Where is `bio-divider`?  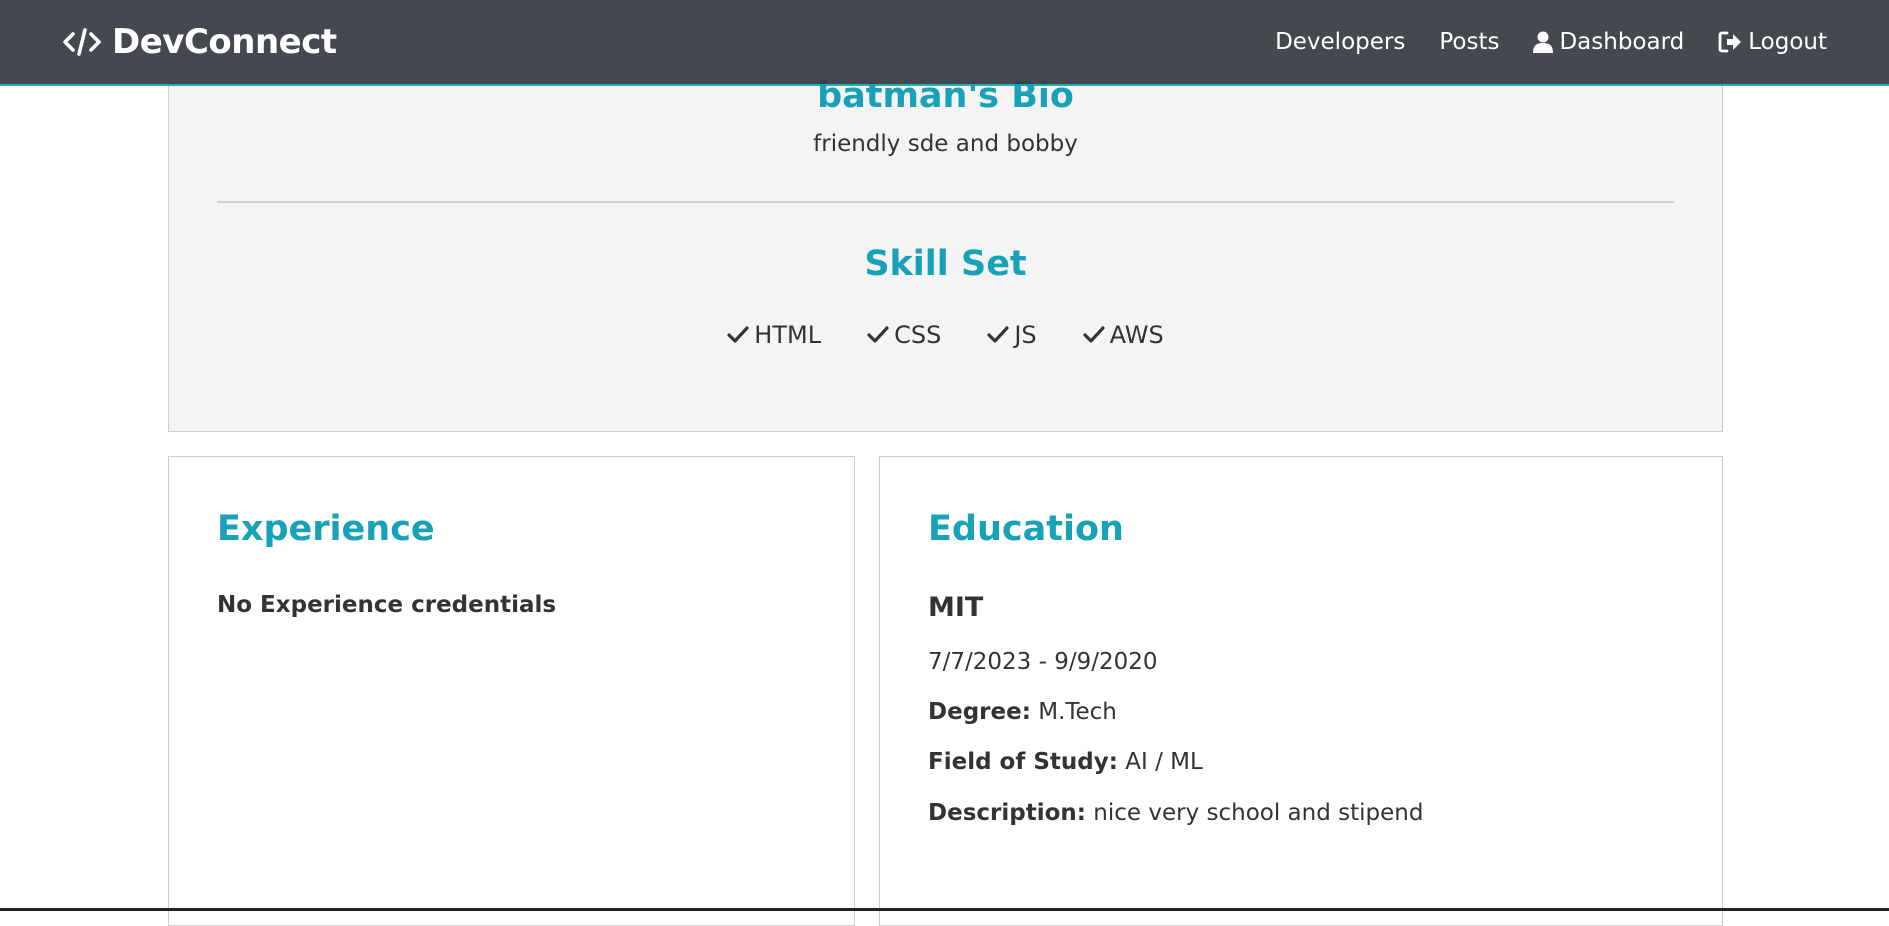 bio-divider is located at coordinates (945, 202).